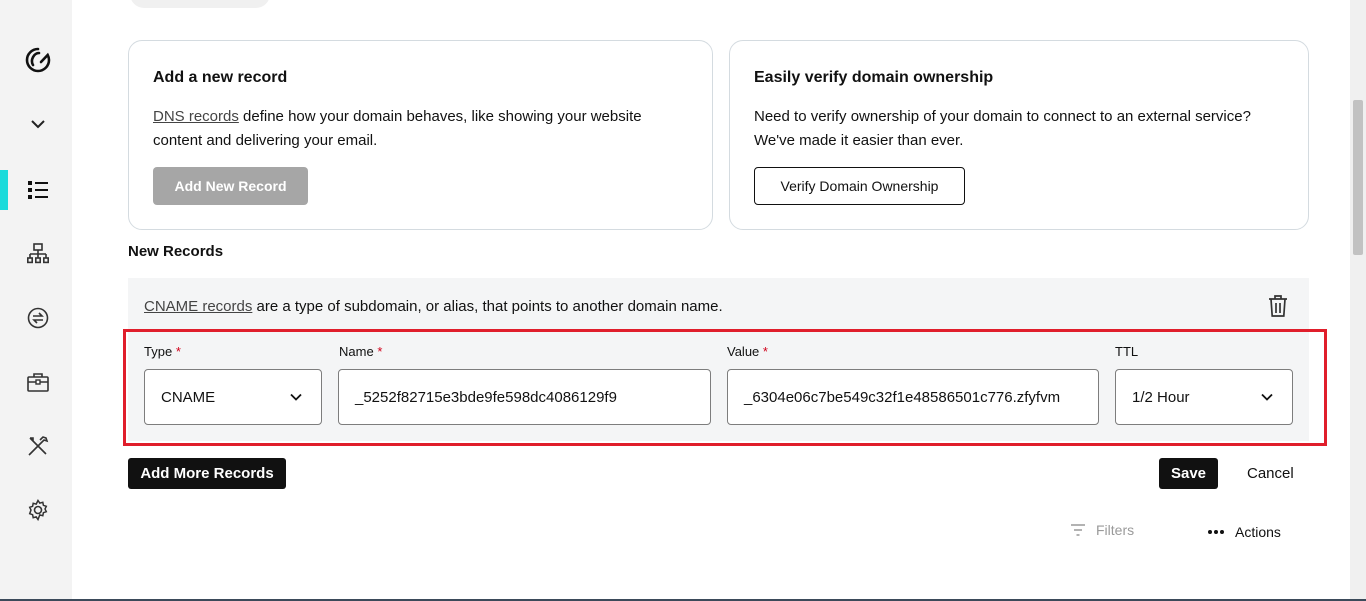 This screenshot has height=601, width=1366. I want to click on filters-label: Filters, so click(1115, 530).